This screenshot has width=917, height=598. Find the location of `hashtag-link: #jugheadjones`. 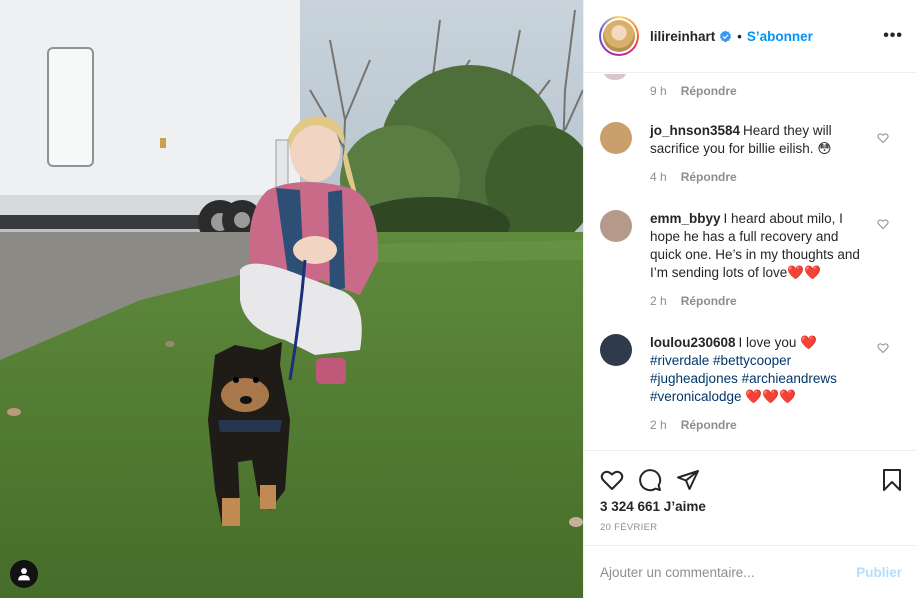

hashtag-link: #jugheadjones is located at coordinates (694, 378).